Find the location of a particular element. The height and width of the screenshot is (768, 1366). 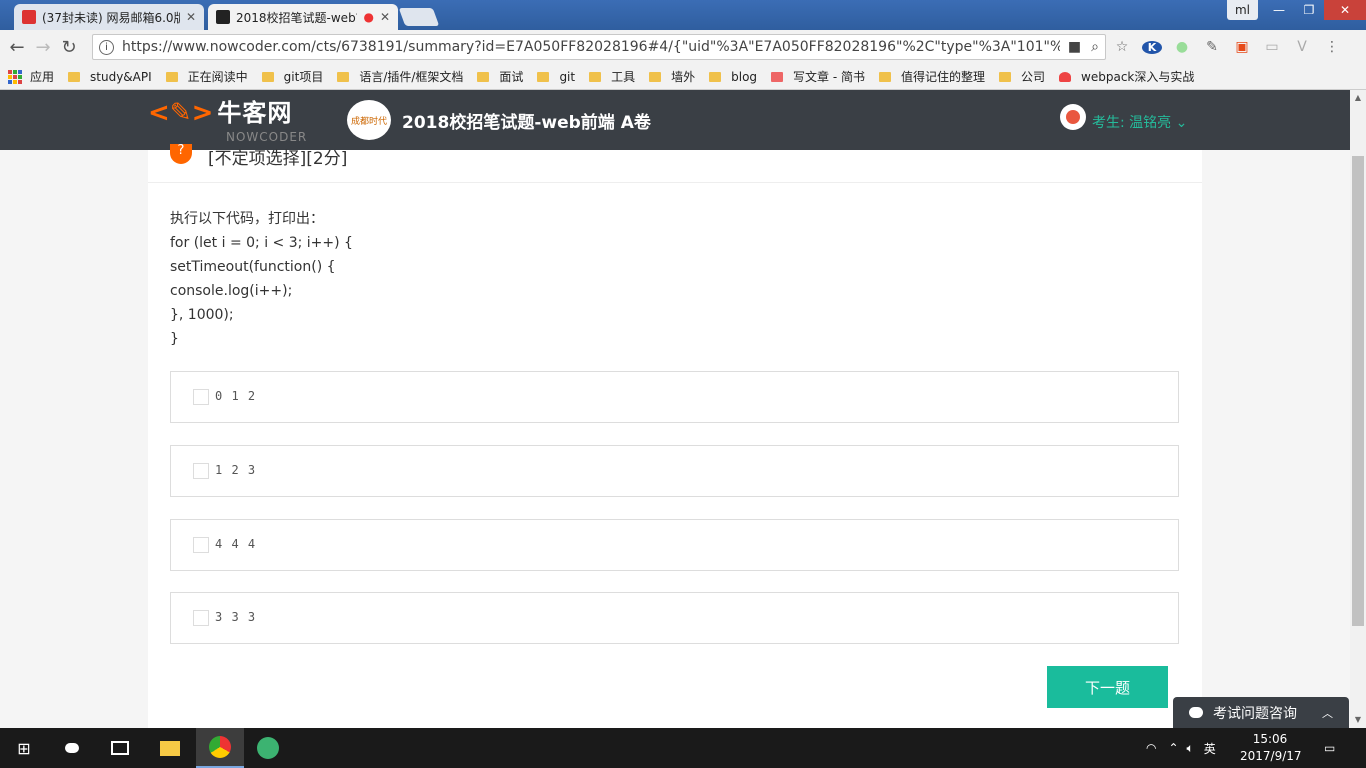

forward-icon: → is located at coordinates (43, 47).